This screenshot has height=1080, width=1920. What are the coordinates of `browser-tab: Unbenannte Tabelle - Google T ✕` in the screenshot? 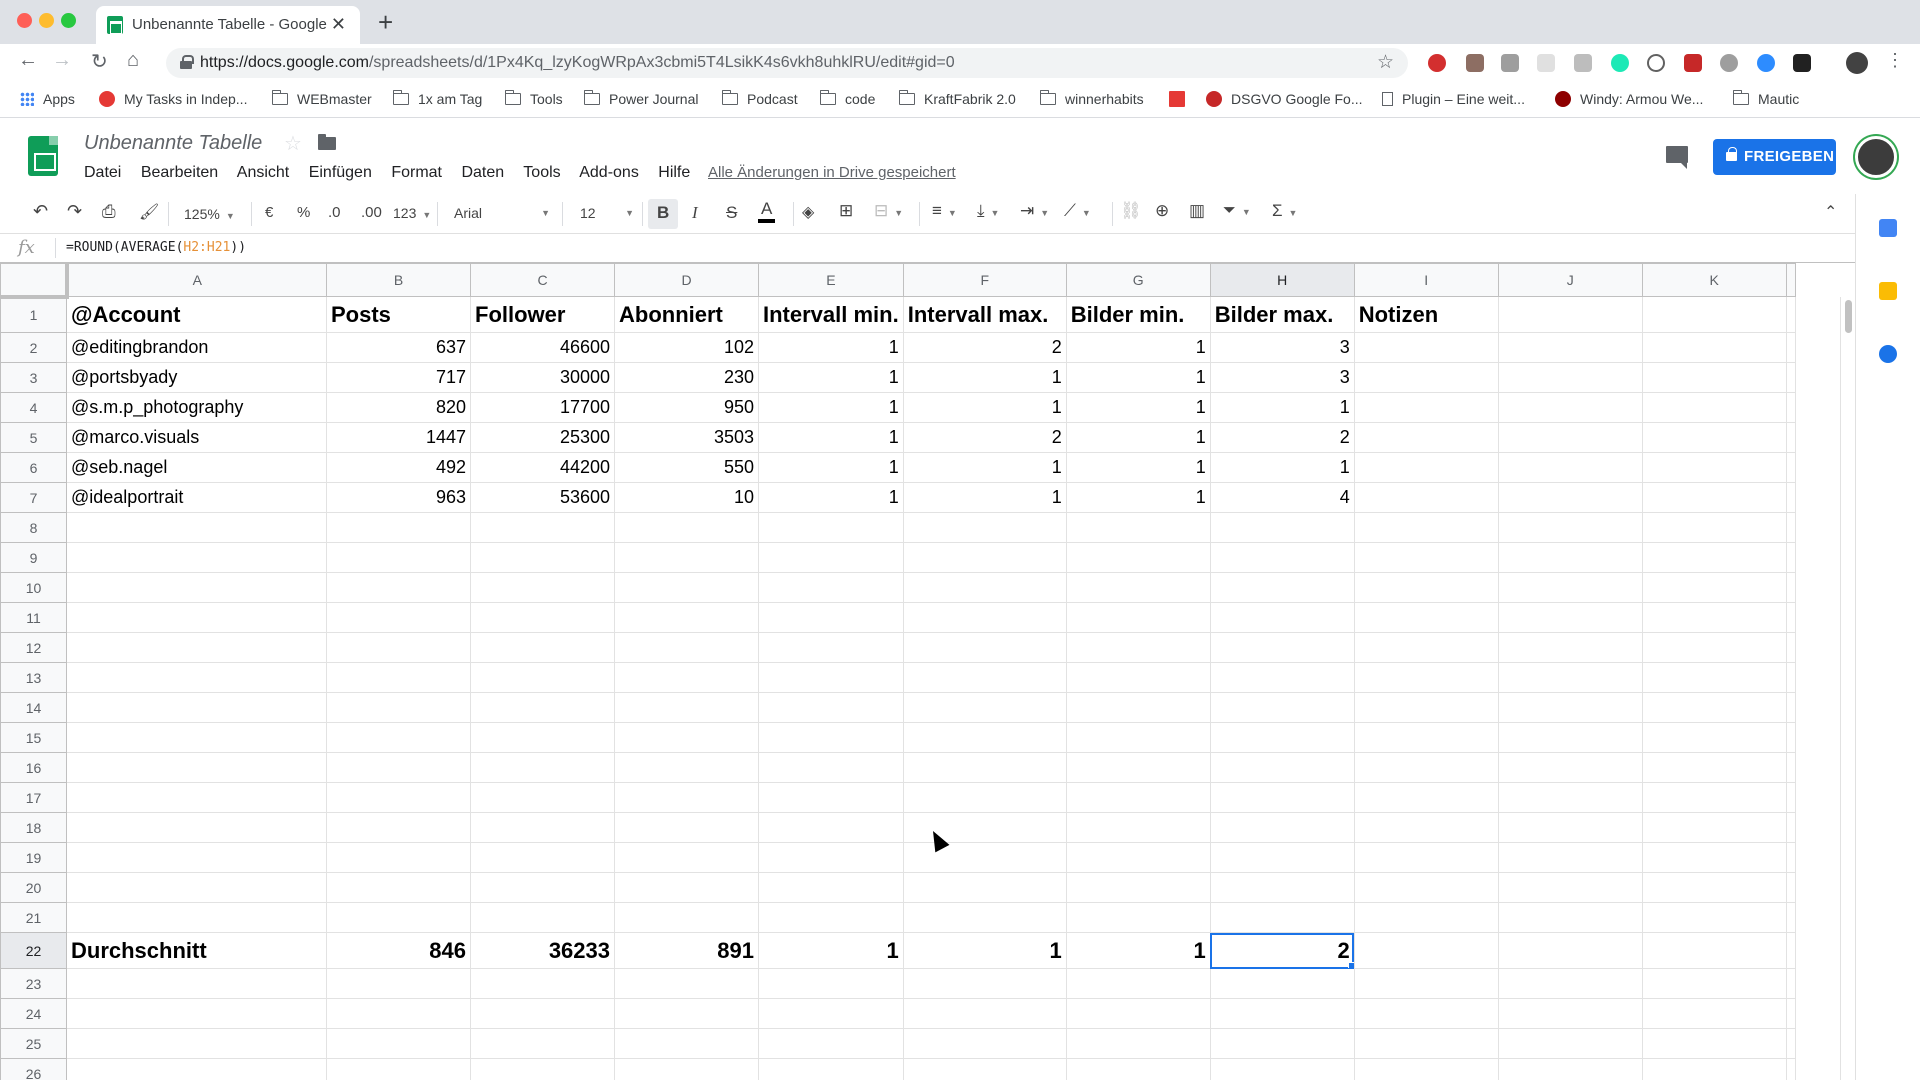 It's located at (228, 25).